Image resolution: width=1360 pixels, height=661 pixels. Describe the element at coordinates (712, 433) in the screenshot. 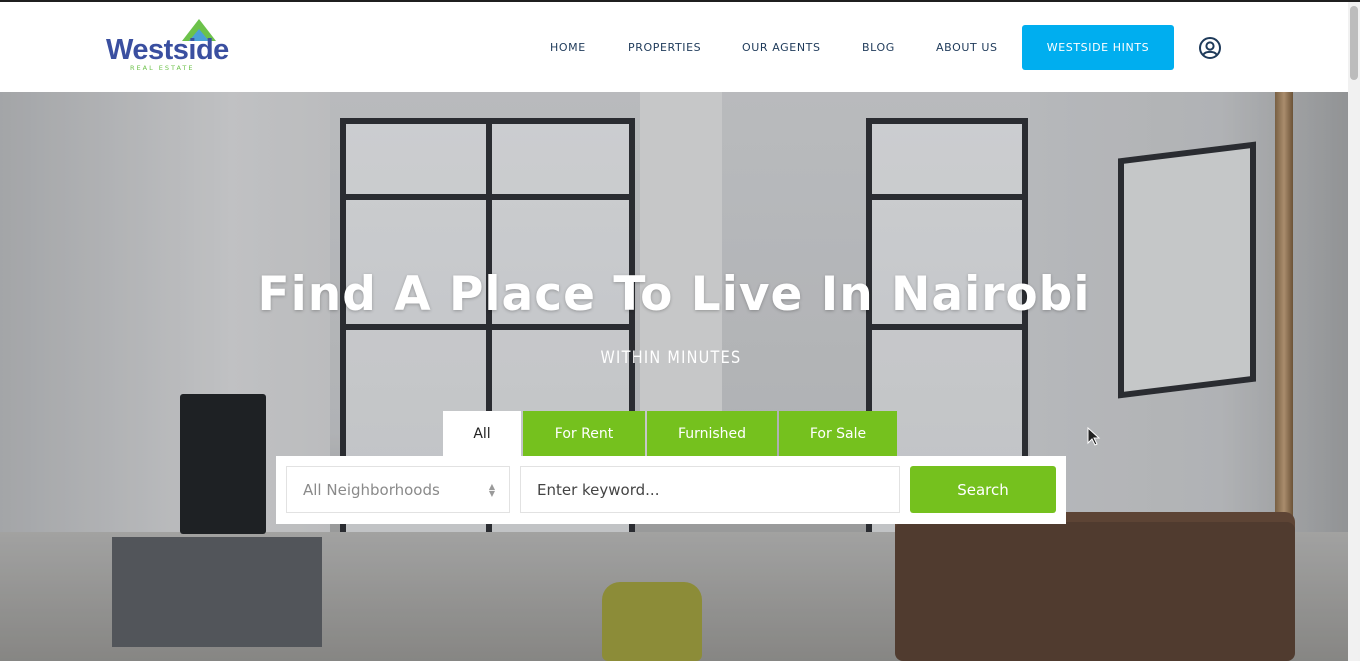

I see `tab-furnished: Furnished` at that location.